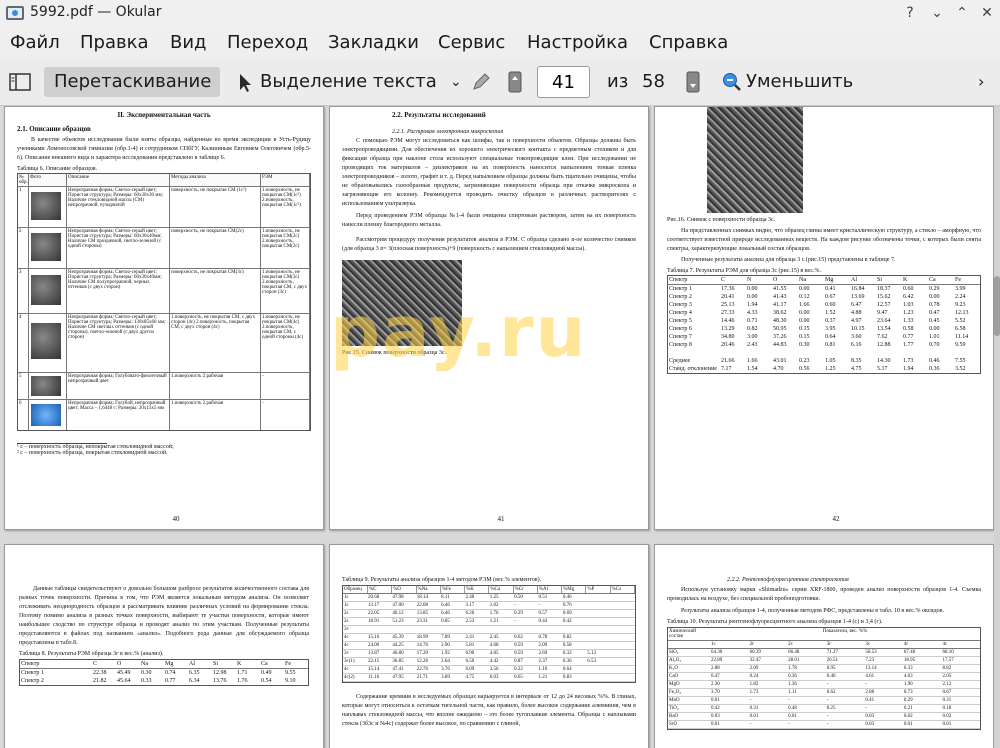  Describe the element at coordinates (577, 42) in the screenshot. I see `menu-settings: Настройка` at that location.